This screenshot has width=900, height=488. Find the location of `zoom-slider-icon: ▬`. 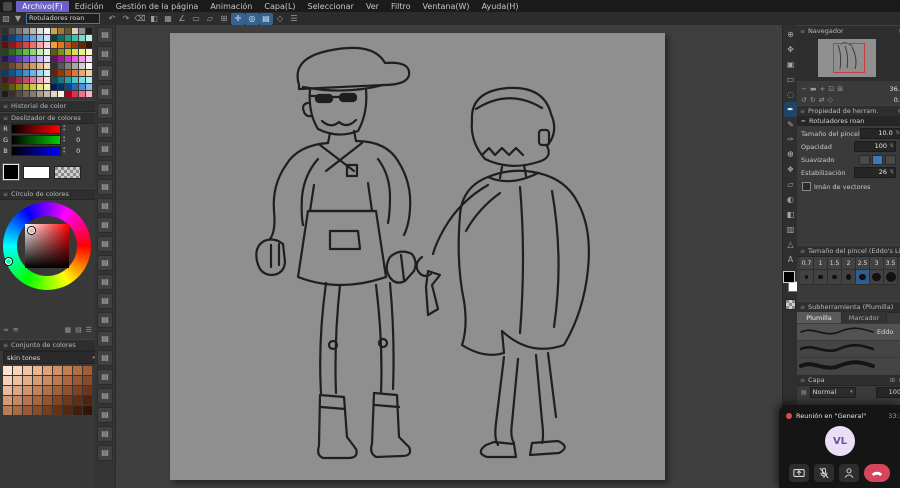

zoom-slider-icon: ▬ is located at coordinates (813, 89).